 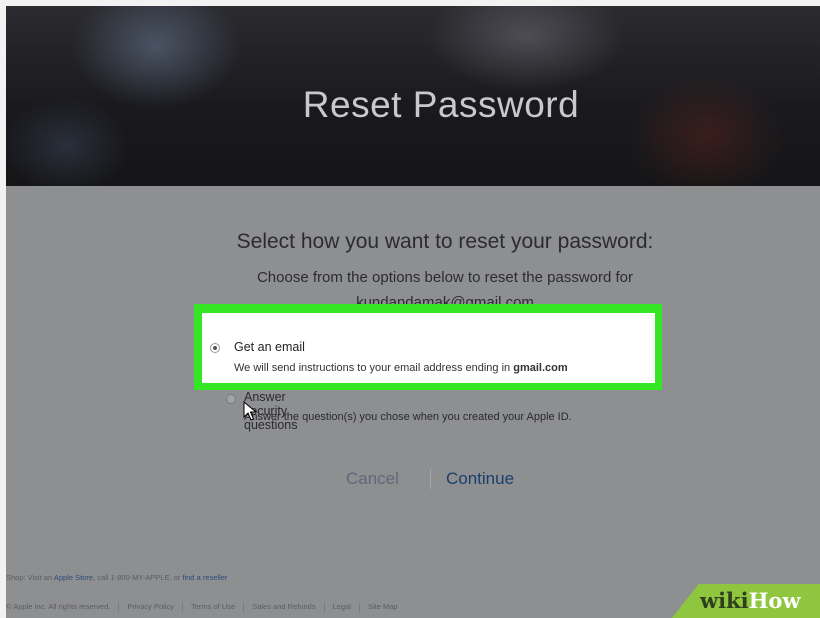 I want to click on legal-link: Legal, so click(x=342, y=606).